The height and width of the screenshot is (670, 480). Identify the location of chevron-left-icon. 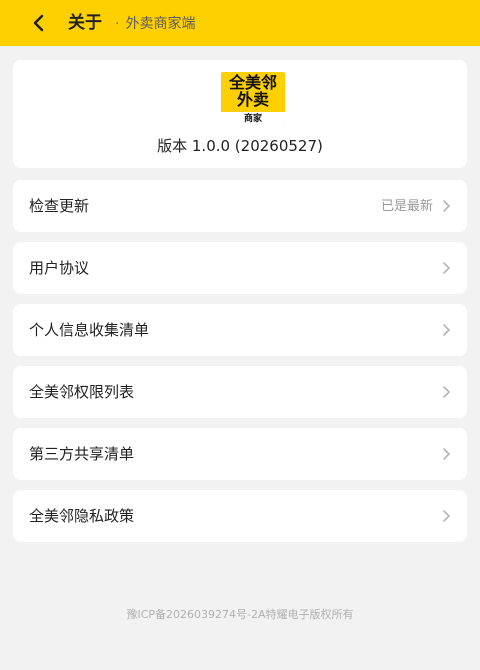
(38, 23).